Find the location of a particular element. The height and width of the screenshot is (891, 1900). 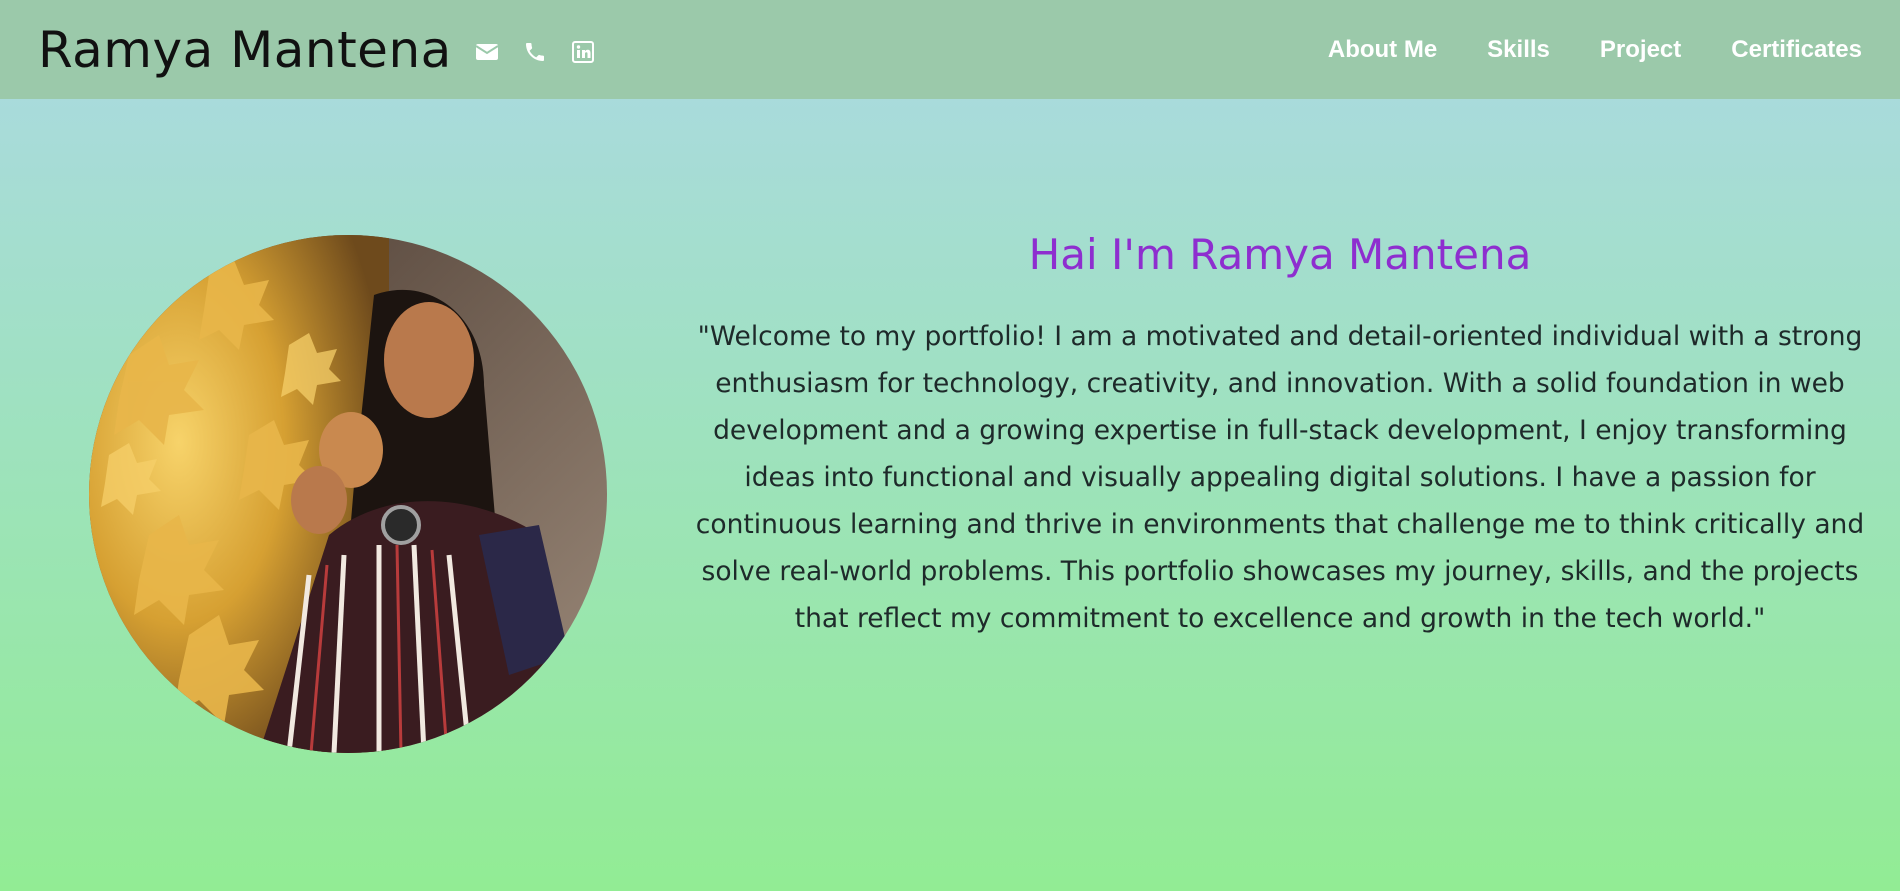

contact-icons is located at coordinates (535, 52).